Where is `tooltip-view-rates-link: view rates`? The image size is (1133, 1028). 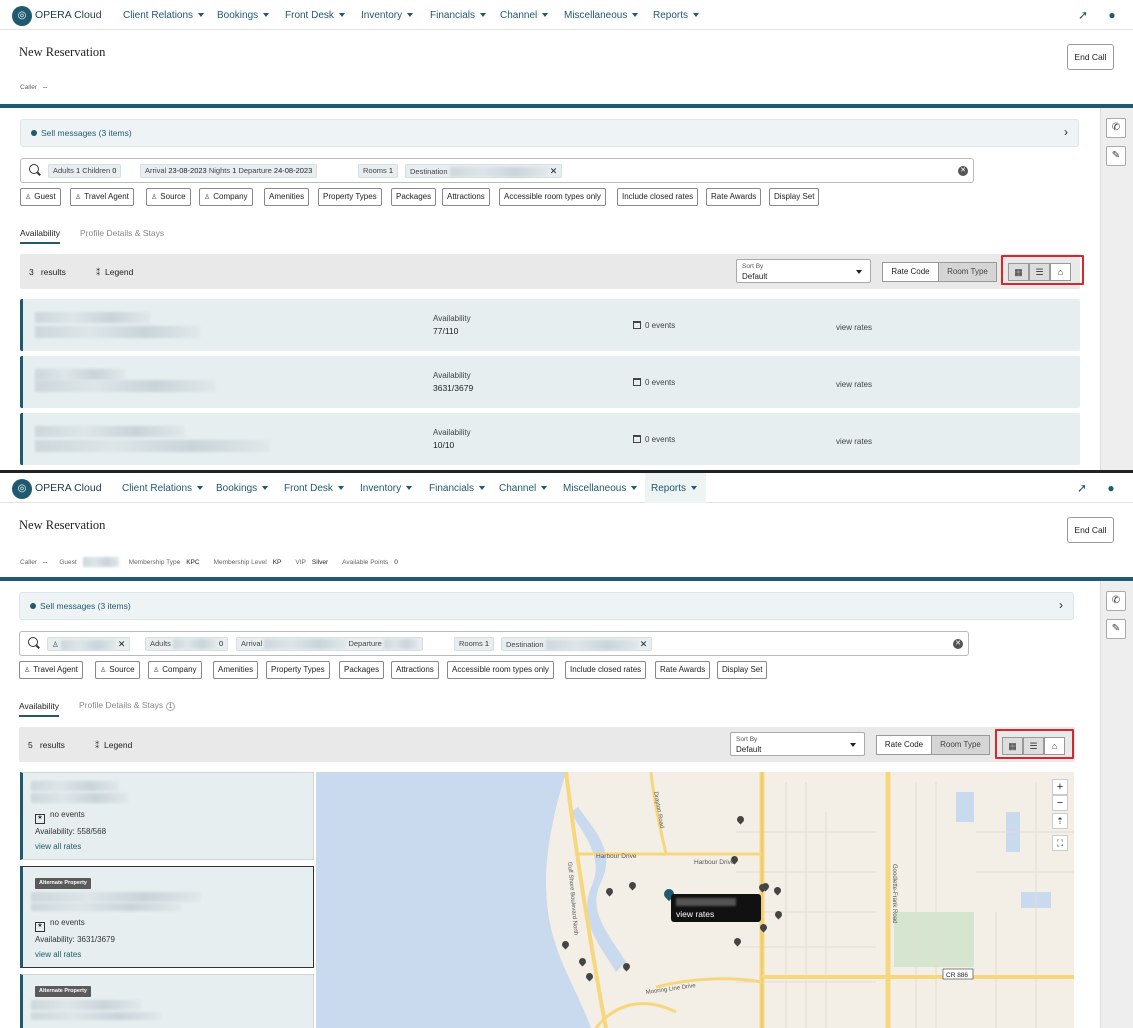 tooltip-view-rates-link: view rates is located at coordinates (695, 914).